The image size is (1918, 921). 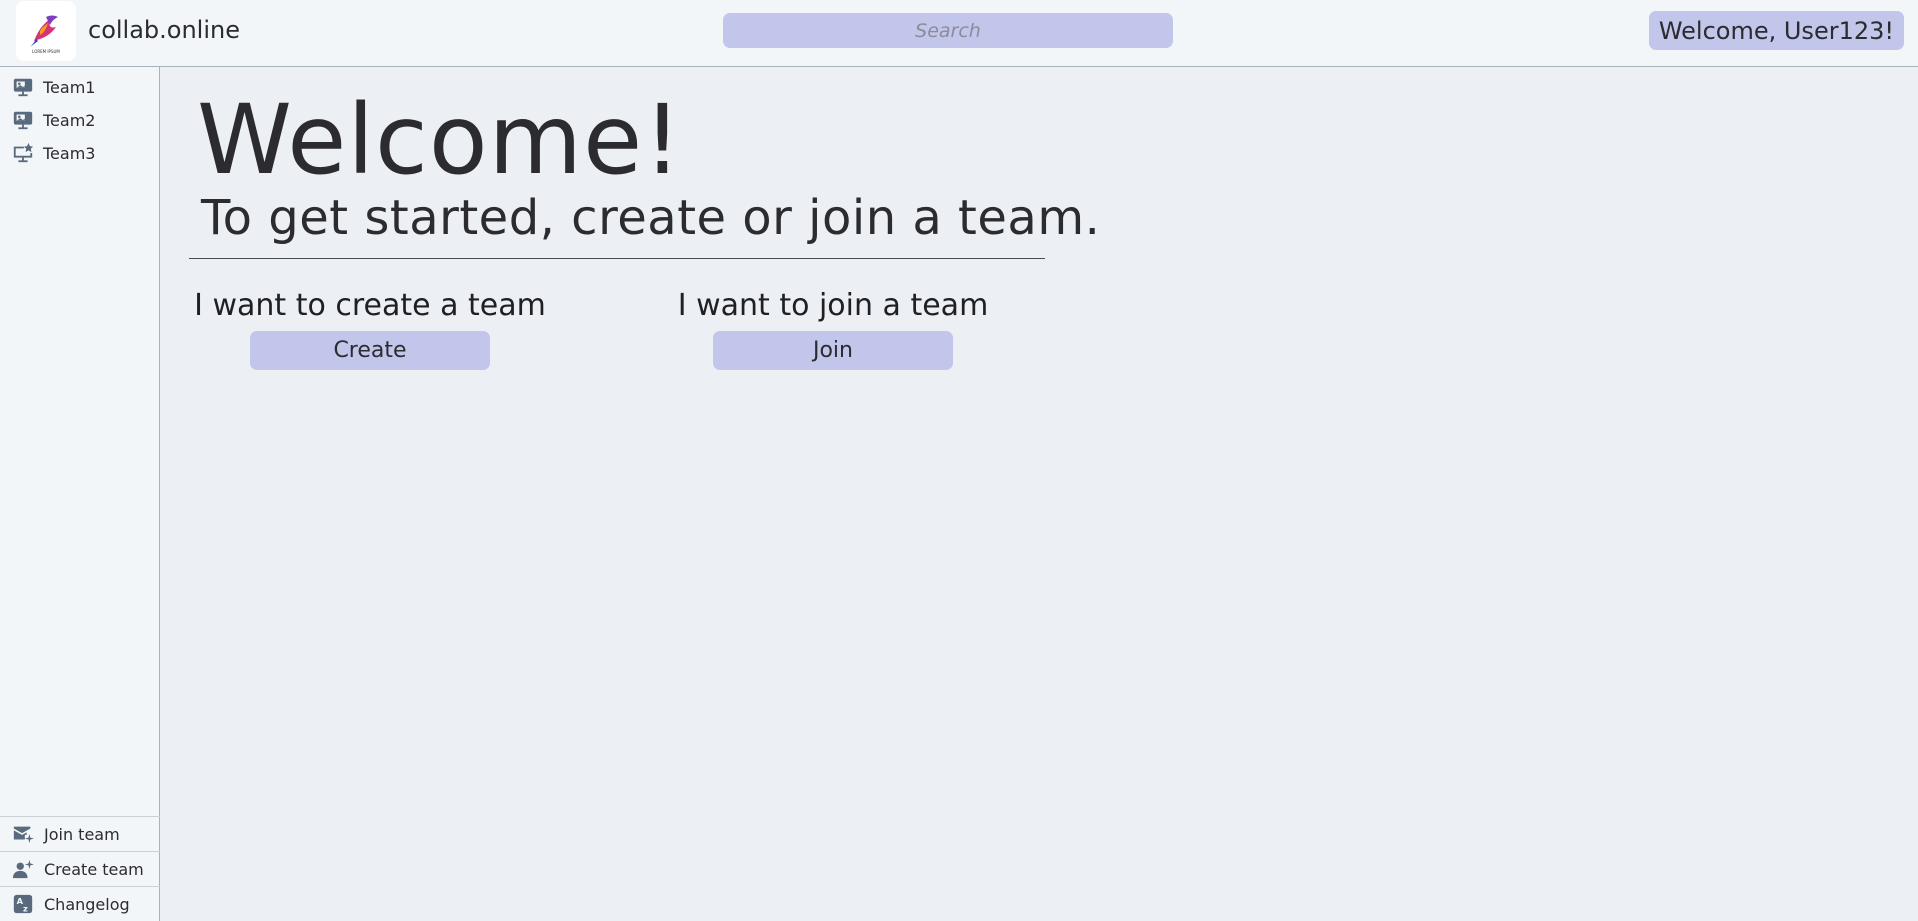 I want to click on sidebar-item-team2: Team2, so click(x=82, y=120).